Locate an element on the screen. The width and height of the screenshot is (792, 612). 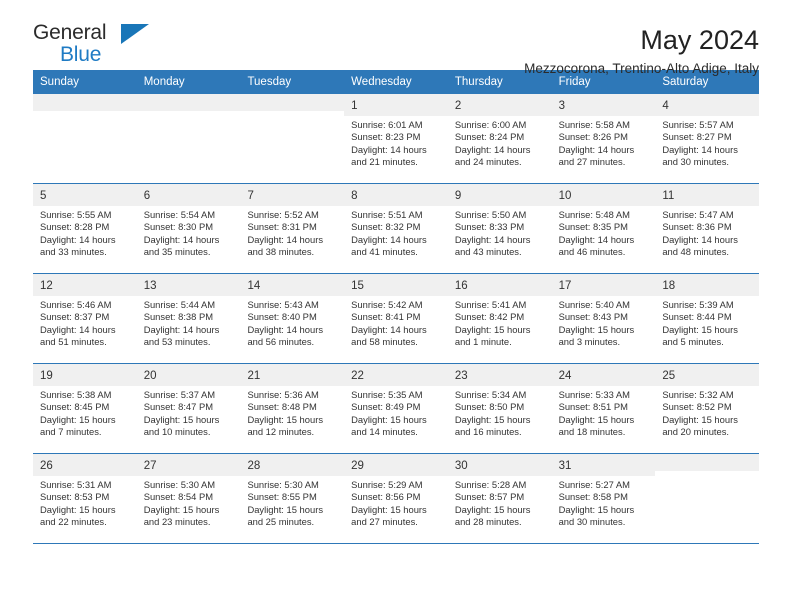
daylight-text-line2: and 20 minutes. is located at coordinates (696, 431).